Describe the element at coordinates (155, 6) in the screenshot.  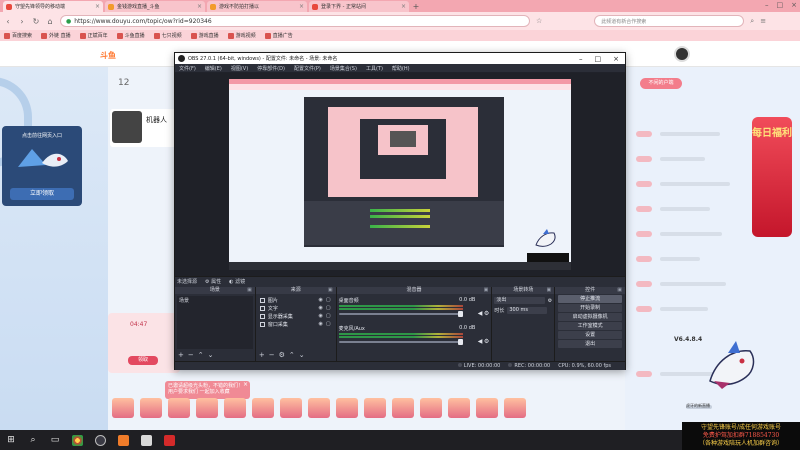
I see `browser-tab-2: 金钱游戏直播_斗鱼 ×` at that location.